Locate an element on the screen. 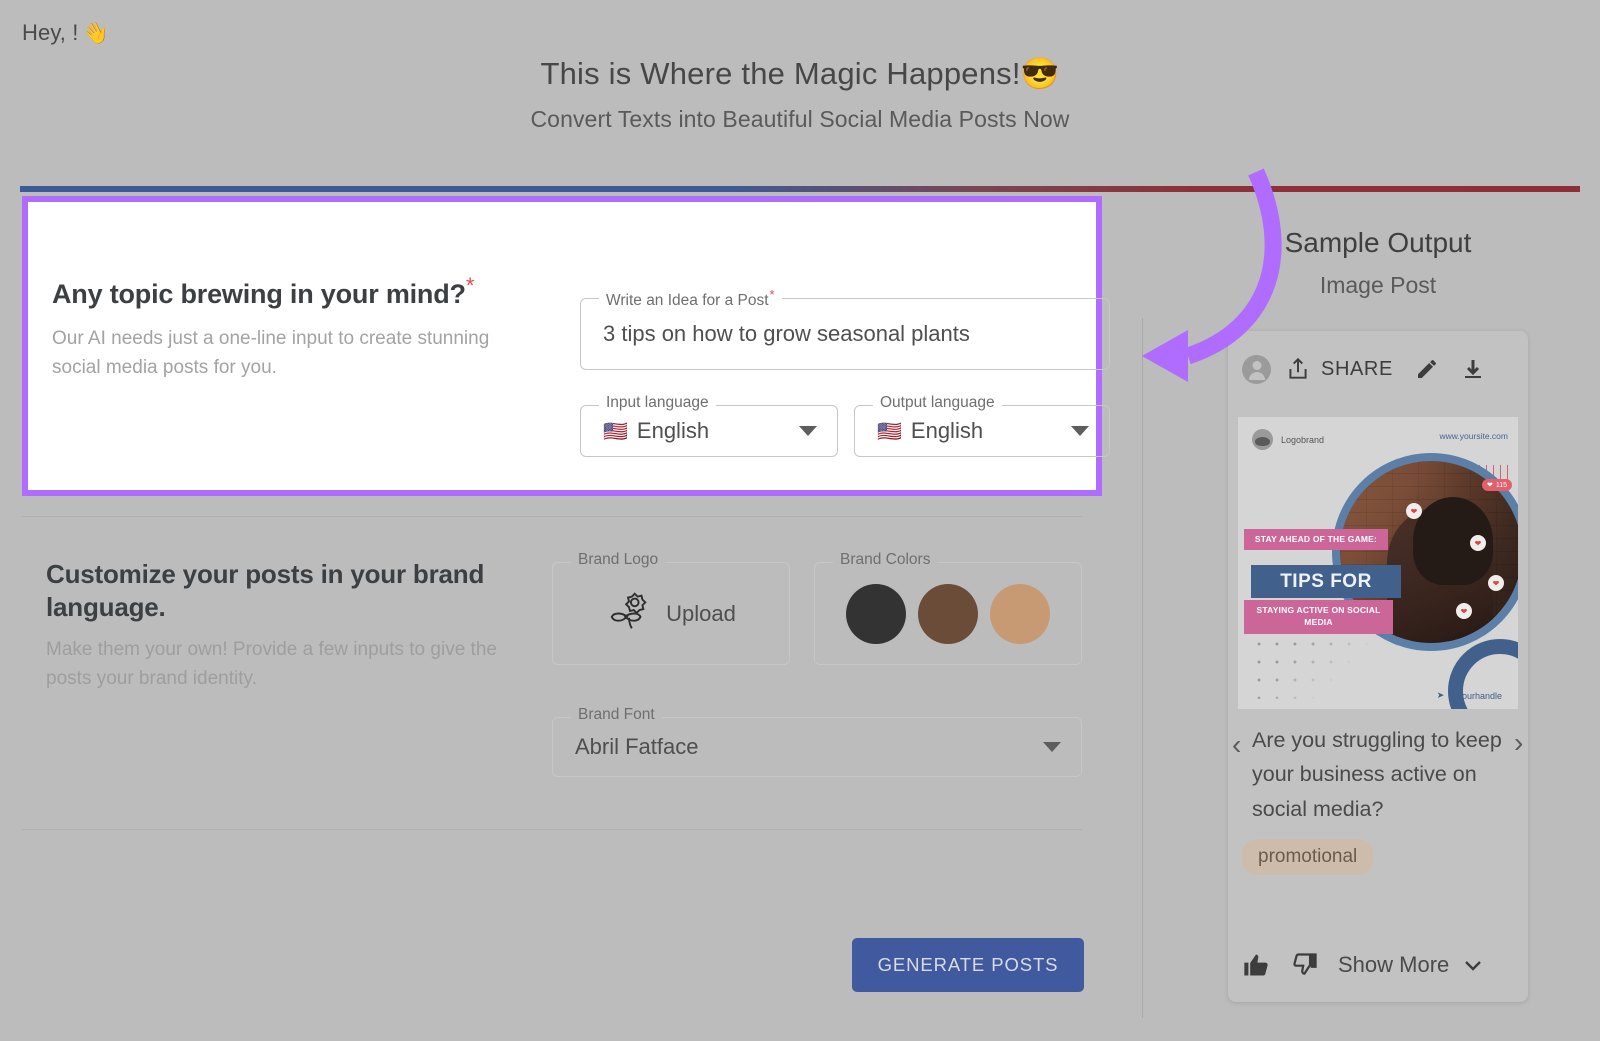 Image resolution: width=1600 pixels, height=1041 pixels. brand-font-label: Brand Font is located at coordinates (616, 715).